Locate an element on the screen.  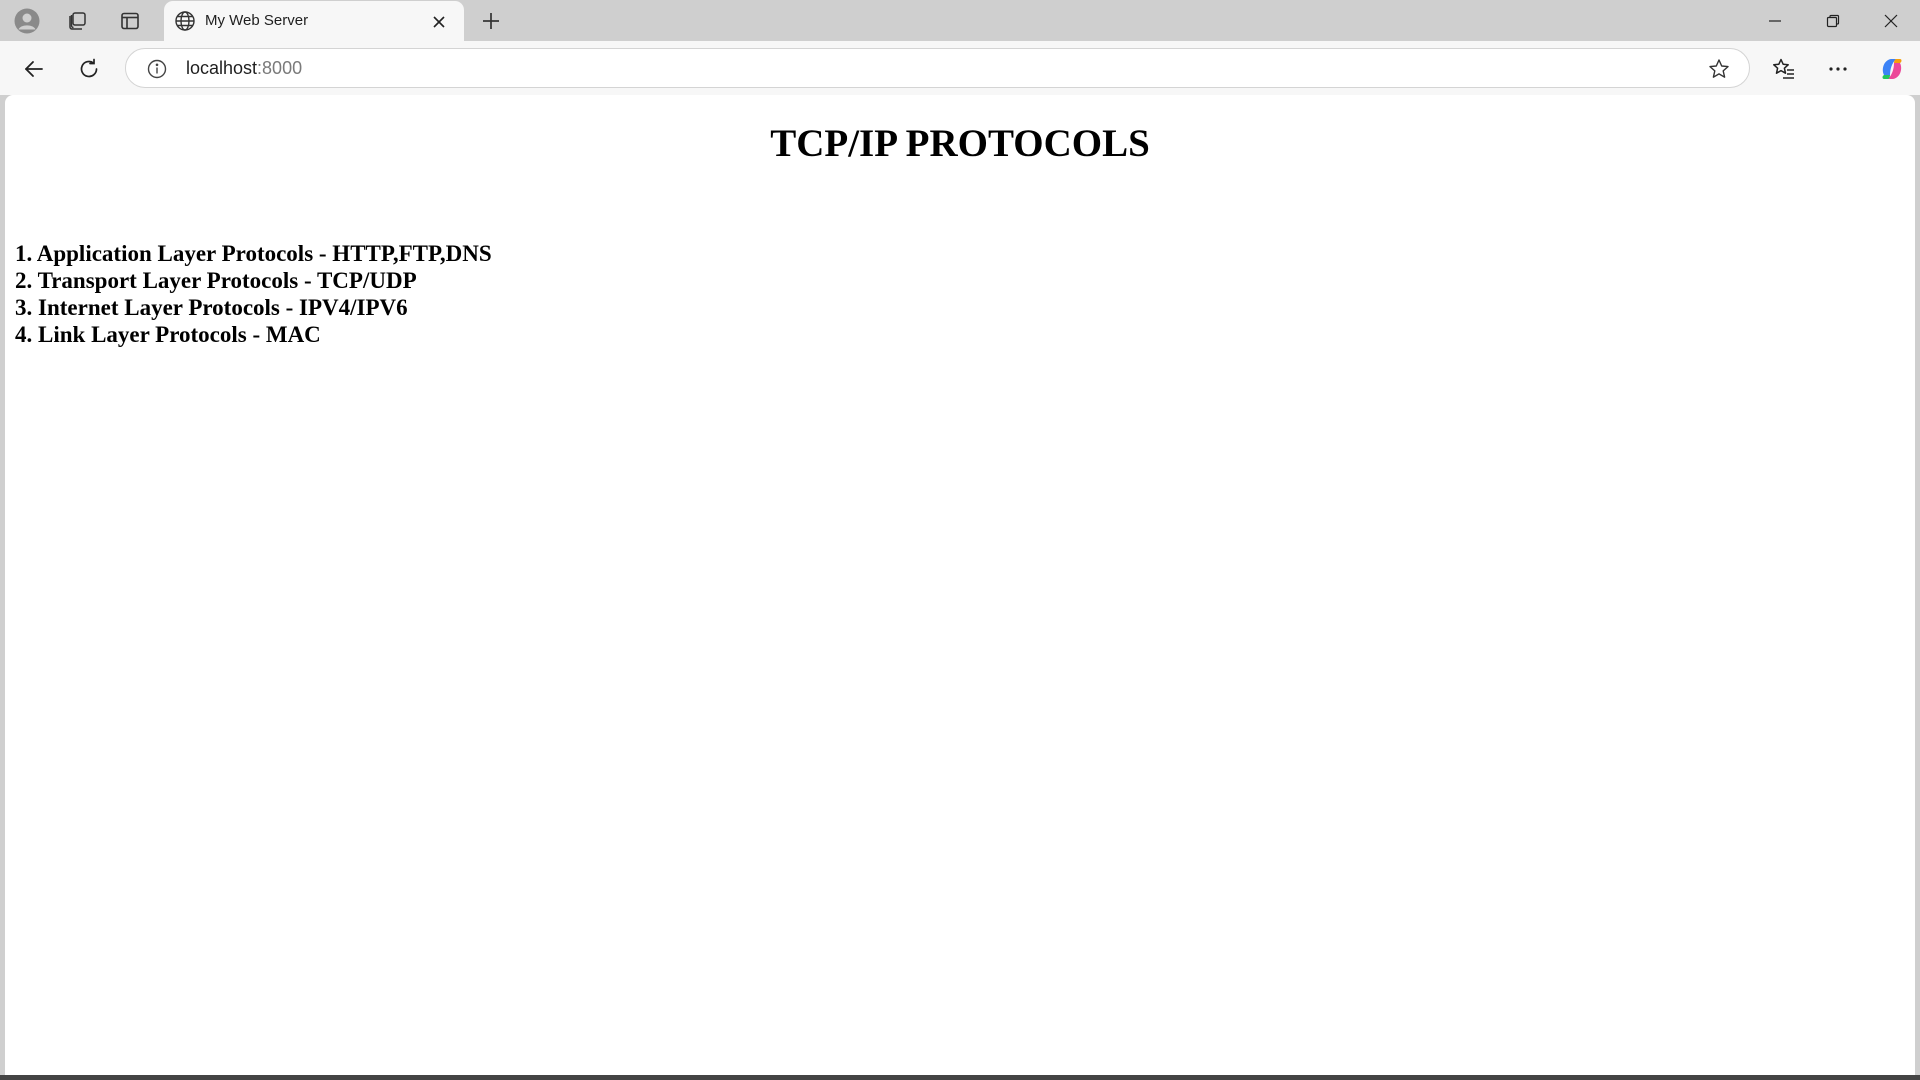
globe-icon is located at coordinates (185, 21).